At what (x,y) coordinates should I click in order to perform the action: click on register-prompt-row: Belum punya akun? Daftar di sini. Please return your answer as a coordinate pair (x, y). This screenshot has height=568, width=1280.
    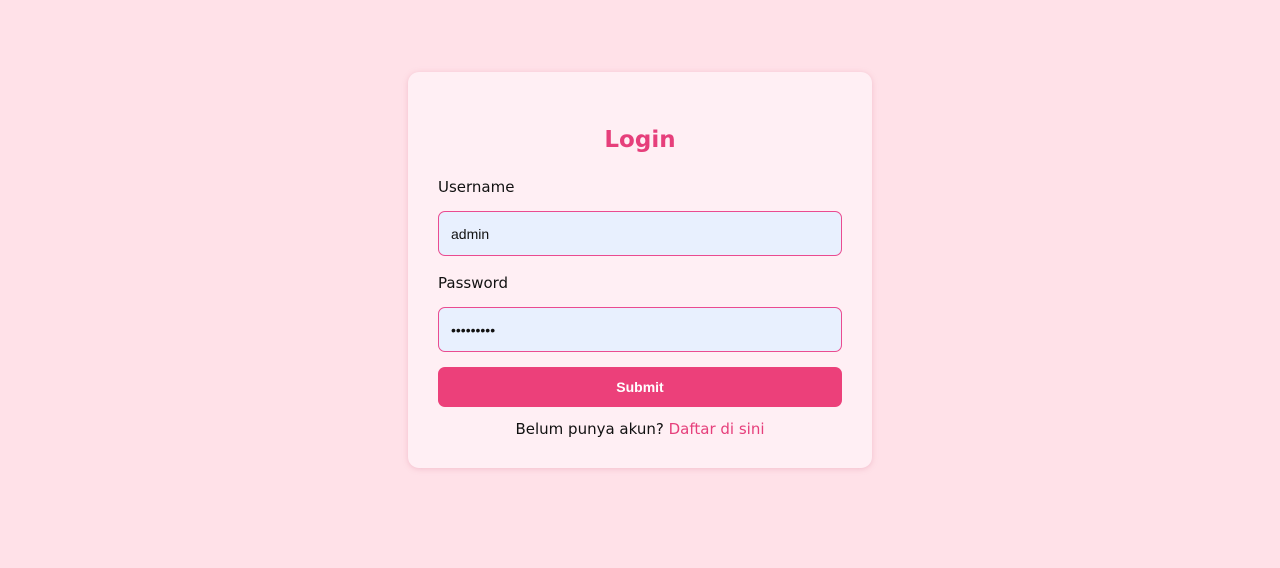
    Looking at the image, I should click on (640, 429).